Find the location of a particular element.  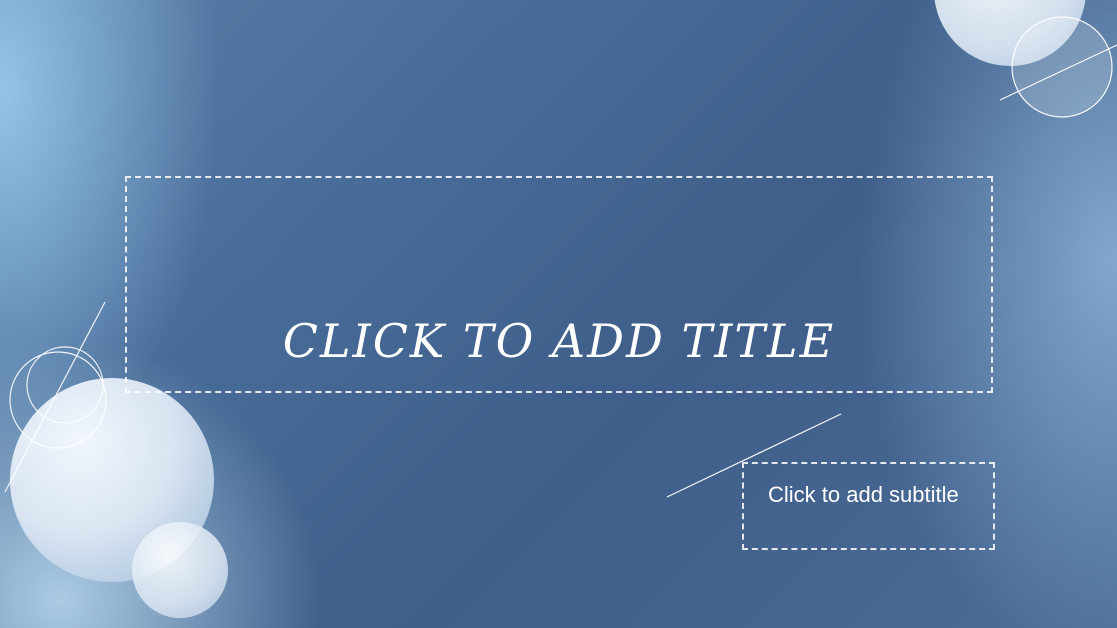

subtitle-placeholder-text: Click to add subtitle is located at coordinates (863, 494).